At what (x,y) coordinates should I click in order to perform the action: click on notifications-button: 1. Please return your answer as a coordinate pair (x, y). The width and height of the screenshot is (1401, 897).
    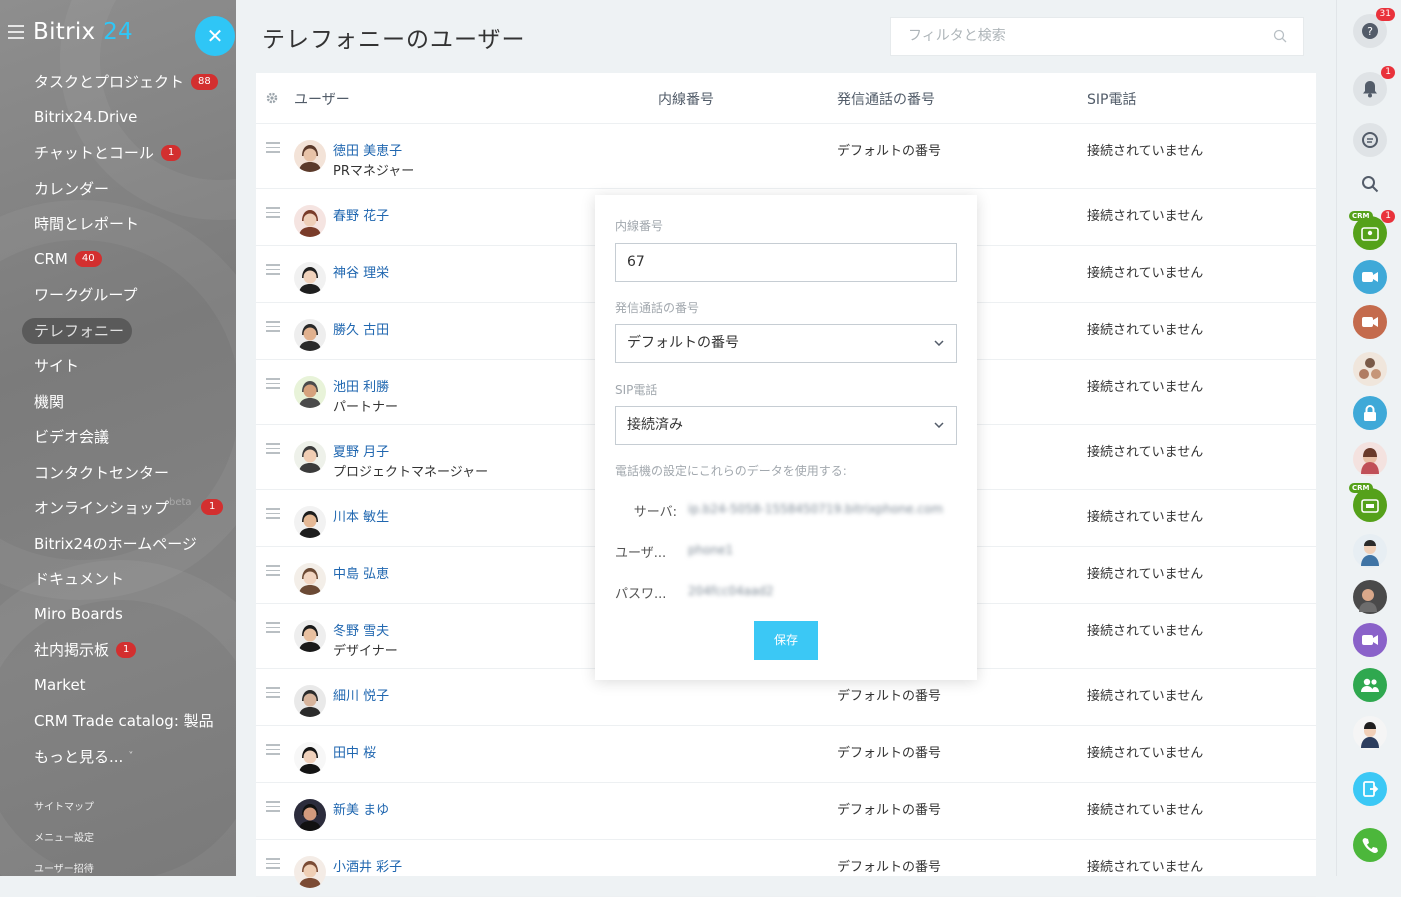
    Looking at the image, I should click on (1374, 86).